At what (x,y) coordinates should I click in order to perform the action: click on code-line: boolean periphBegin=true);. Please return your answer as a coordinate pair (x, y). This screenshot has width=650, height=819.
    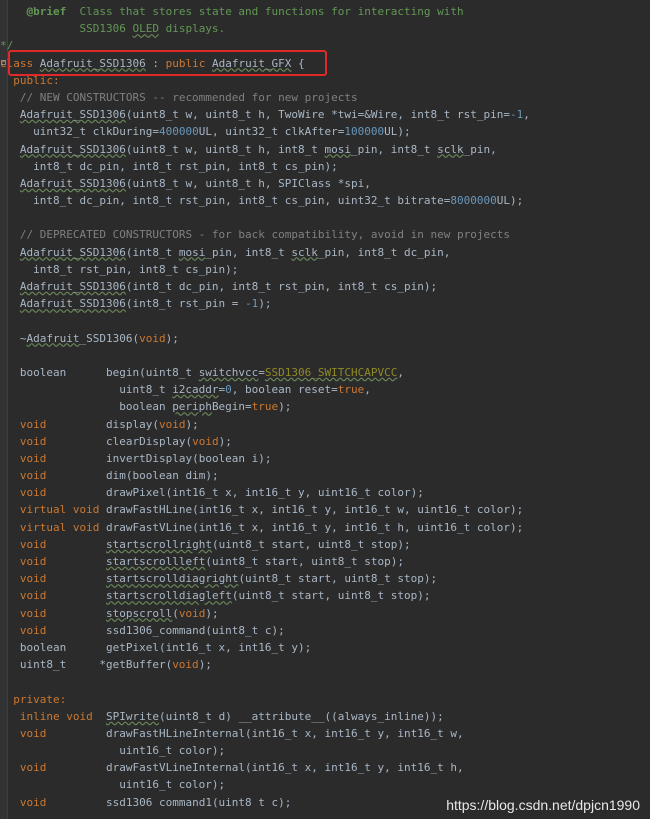
    Looking at the image, I should click on (325, 406).